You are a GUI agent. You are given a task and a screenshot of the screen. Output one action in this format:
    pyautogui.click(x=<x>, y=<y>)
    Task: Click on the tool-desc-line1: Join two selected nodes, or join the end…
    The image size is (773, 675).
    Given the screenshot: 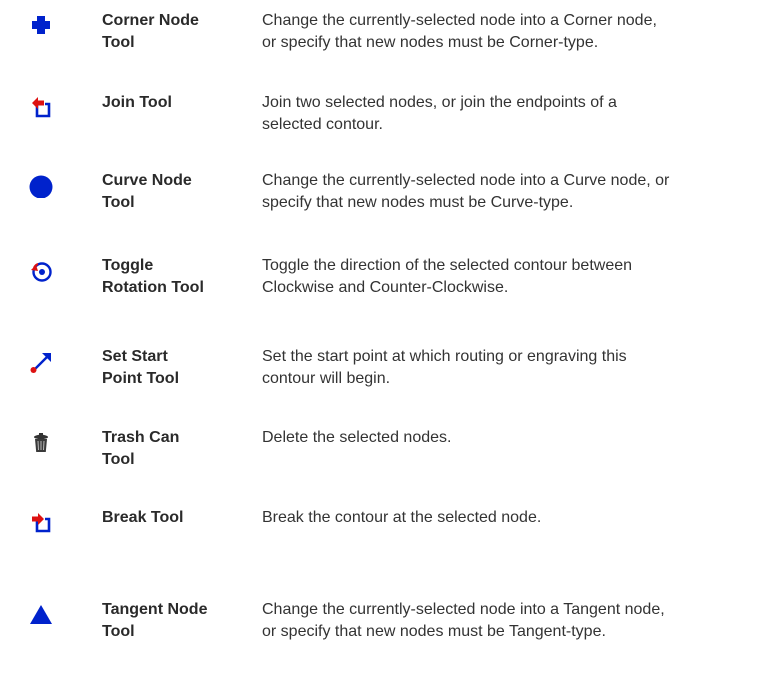 What is the action you would take?
    pyautogui.click(x=439, y=102)
    